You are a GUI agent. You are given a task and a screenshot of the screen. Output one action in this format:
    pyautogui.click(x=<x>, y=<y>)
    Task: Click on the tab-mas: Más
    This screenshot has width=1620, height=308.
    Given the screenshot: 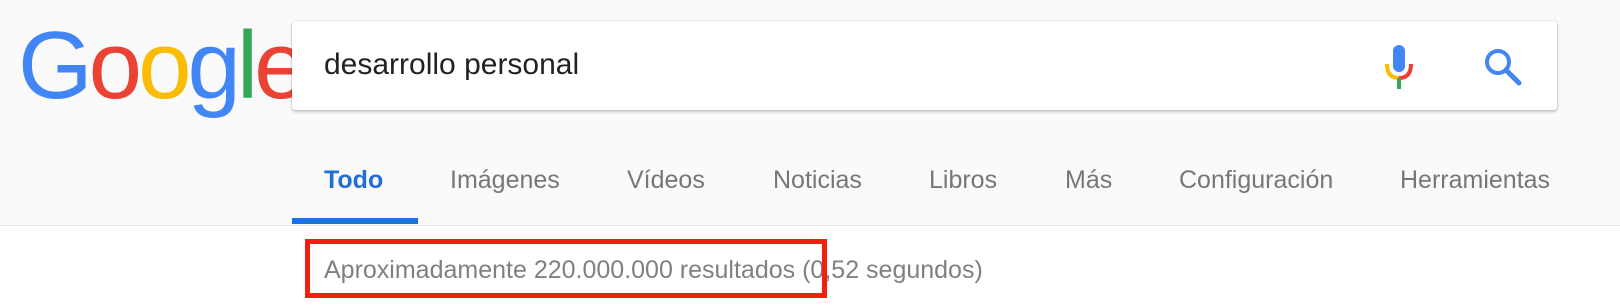 What is the action you would take?
    pyautogui.click(x=1088, y=180)
    